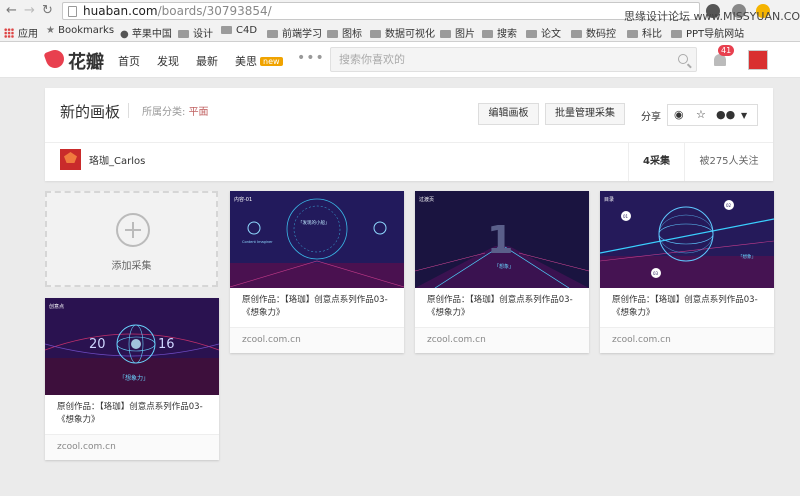  I want to click on add-pin-label: 添加采集, so click(131, 266).